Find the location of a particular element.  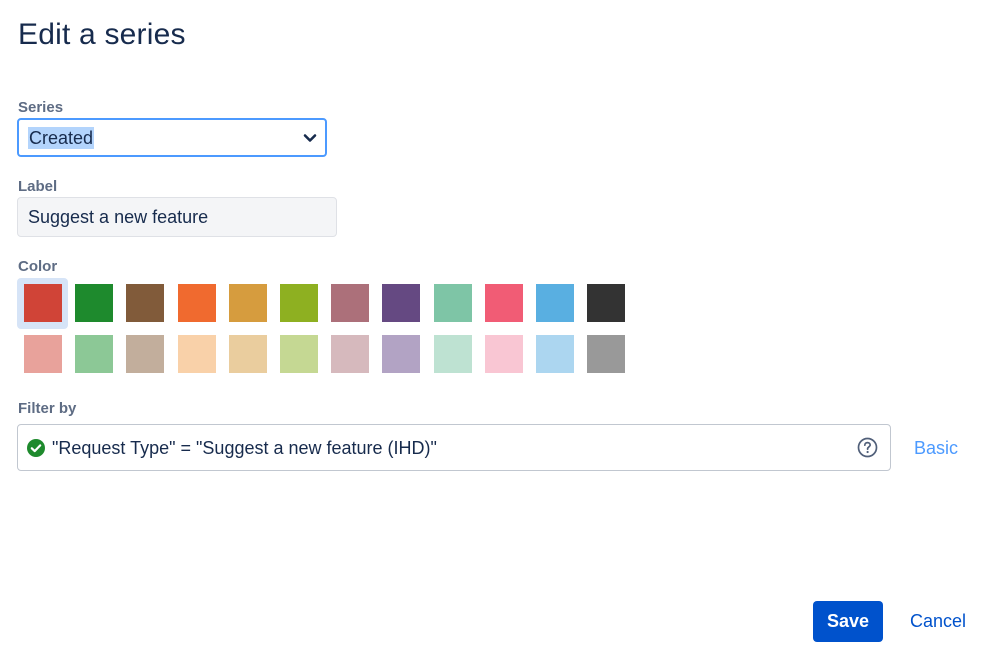

series-selected-value: Created is located at coordinates (61, 138).